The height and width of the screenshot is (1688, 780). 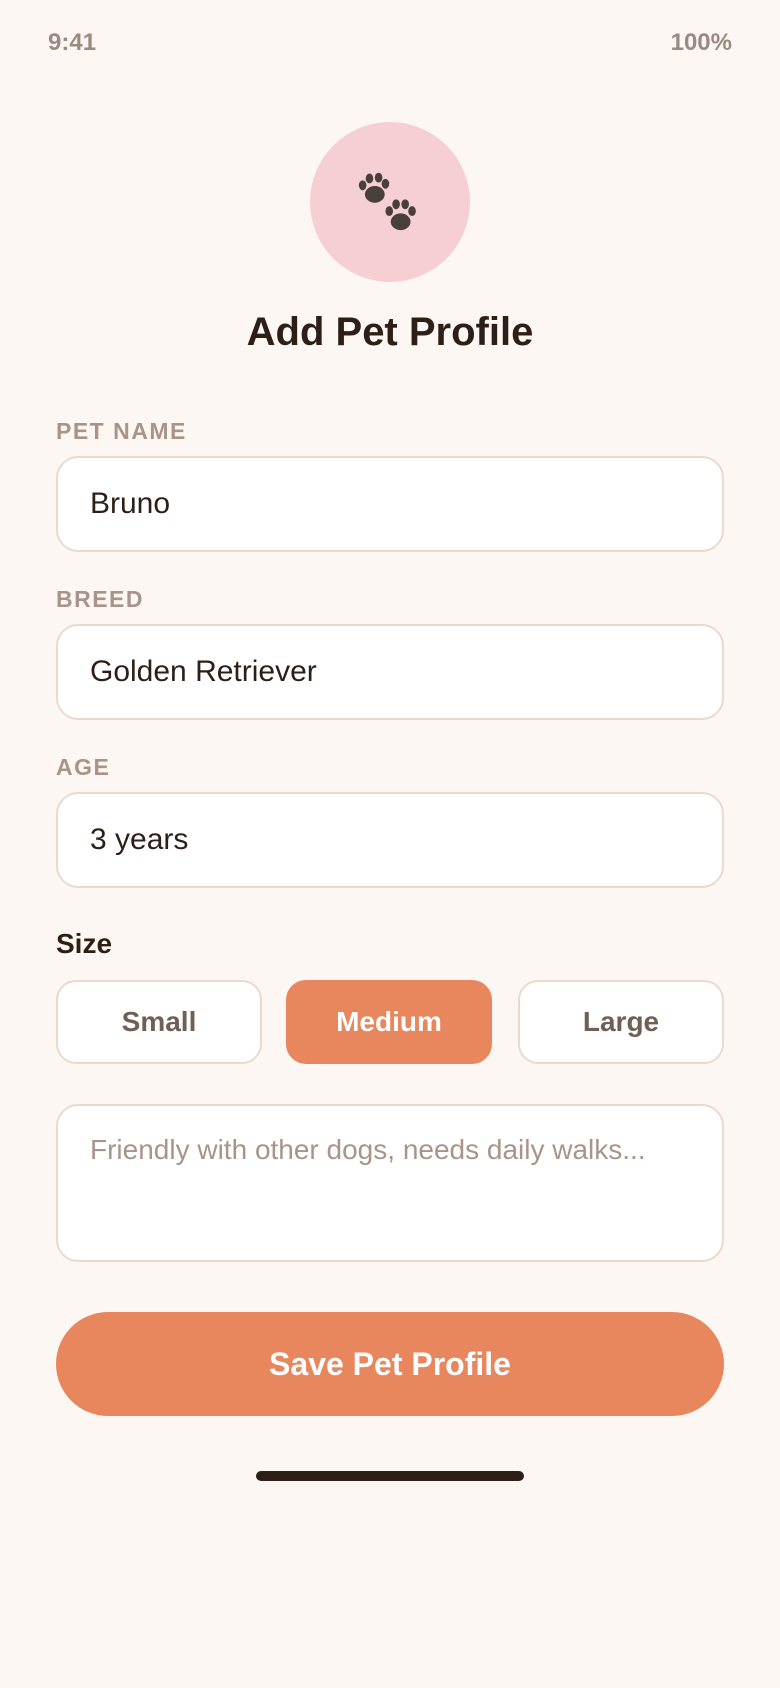 I want to click on breed-label: BREED, so click(x=100, y=599).